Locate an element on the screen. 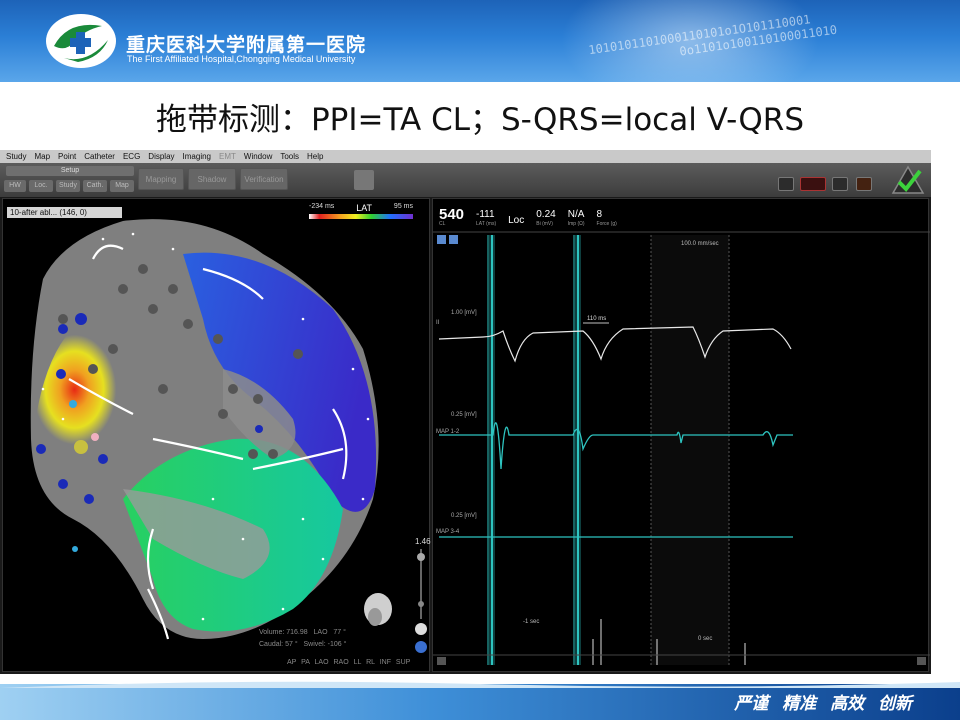 The height and width of the screenshot is (720, 960). loc-value: Loc is located at coordinates (516, 220).